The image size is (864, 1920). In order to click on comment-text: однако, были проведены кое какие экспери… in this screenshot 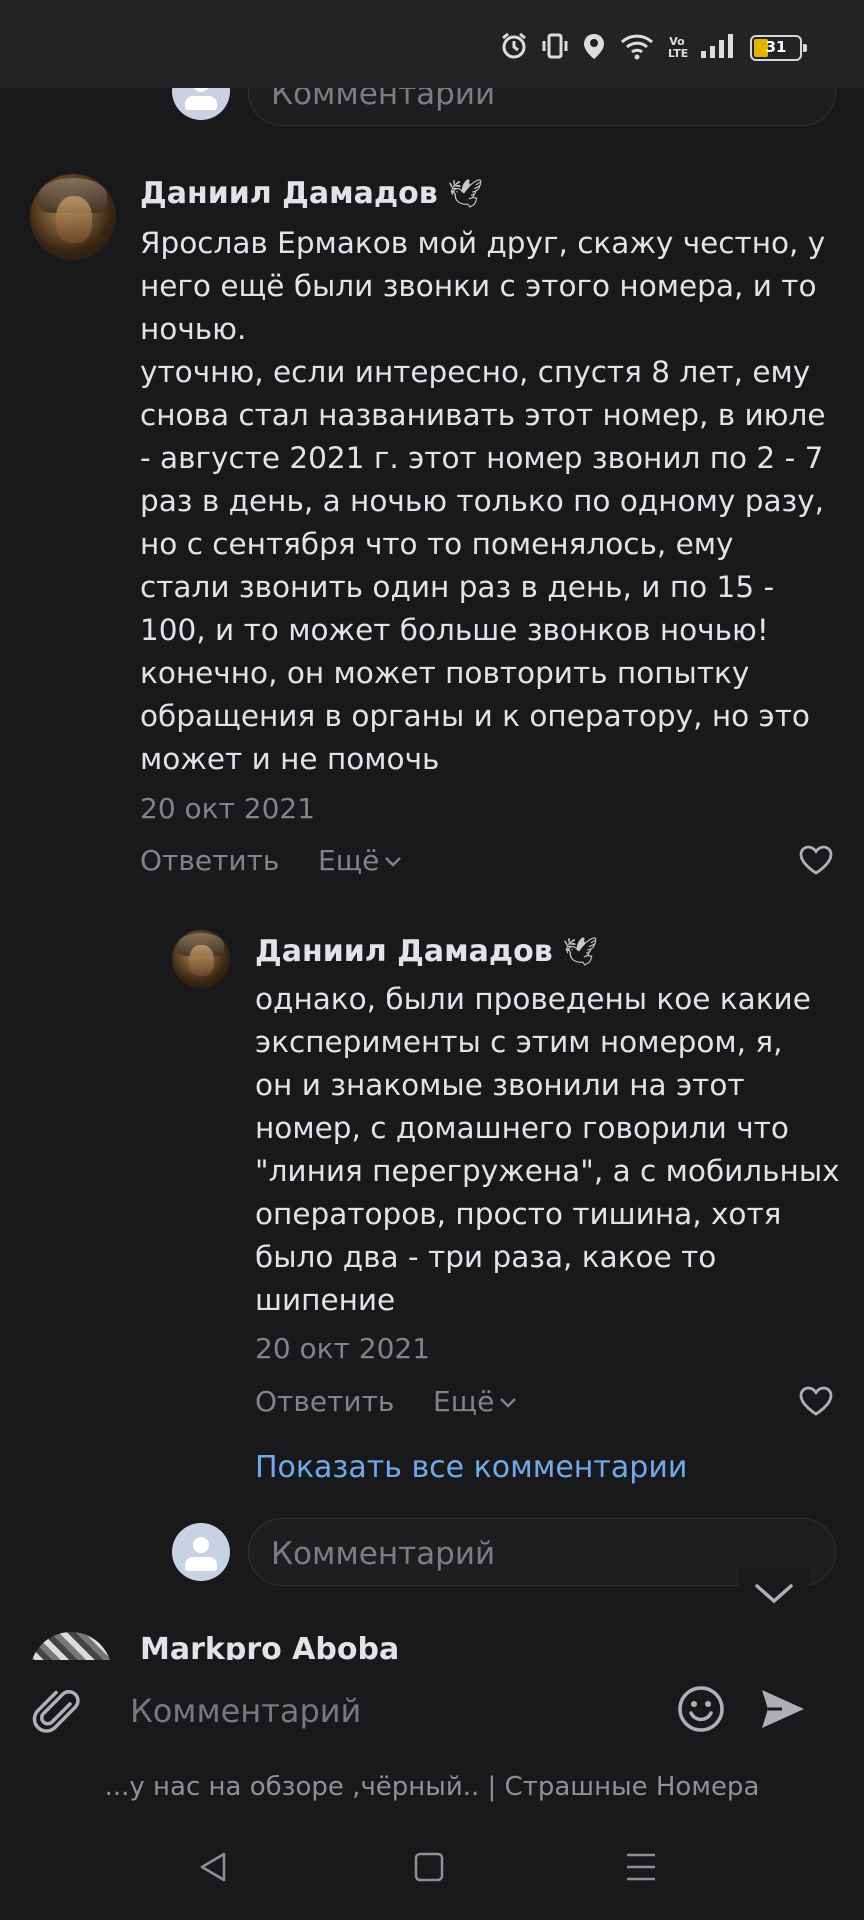, I will do `click(547, 1149)`.